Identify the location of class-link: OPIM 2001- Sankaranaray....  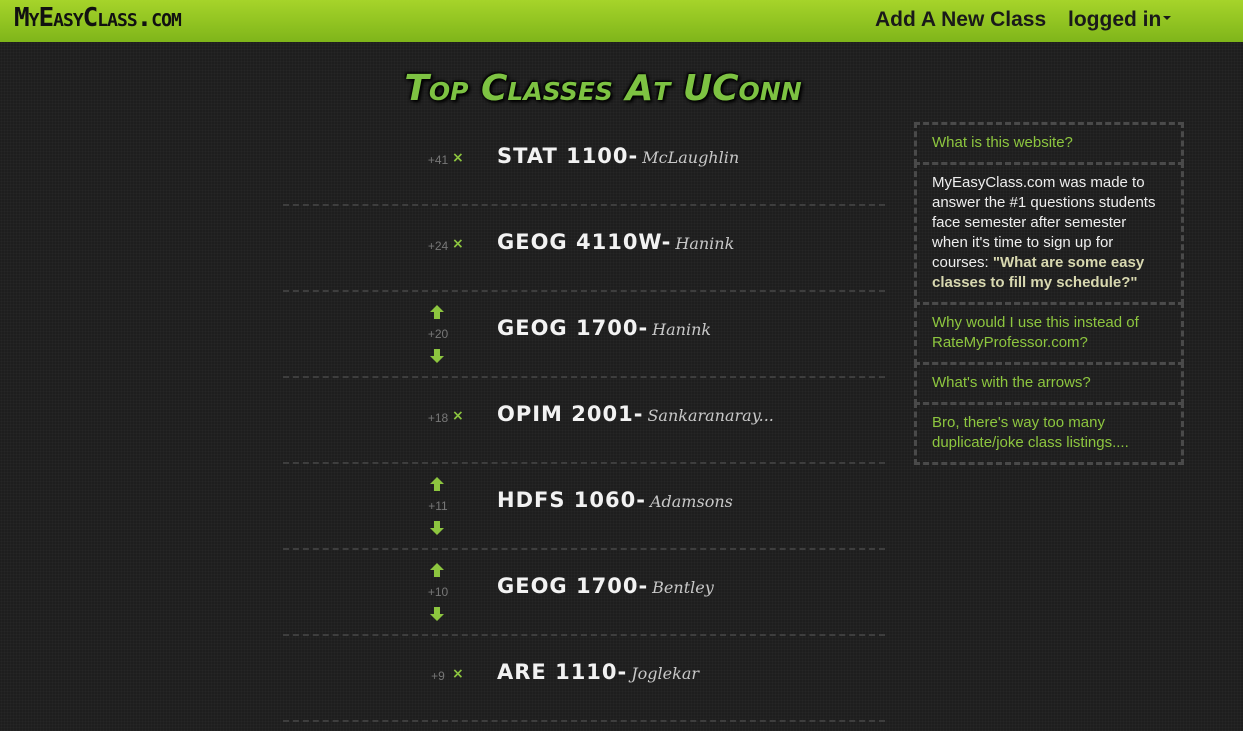
(635, 414).